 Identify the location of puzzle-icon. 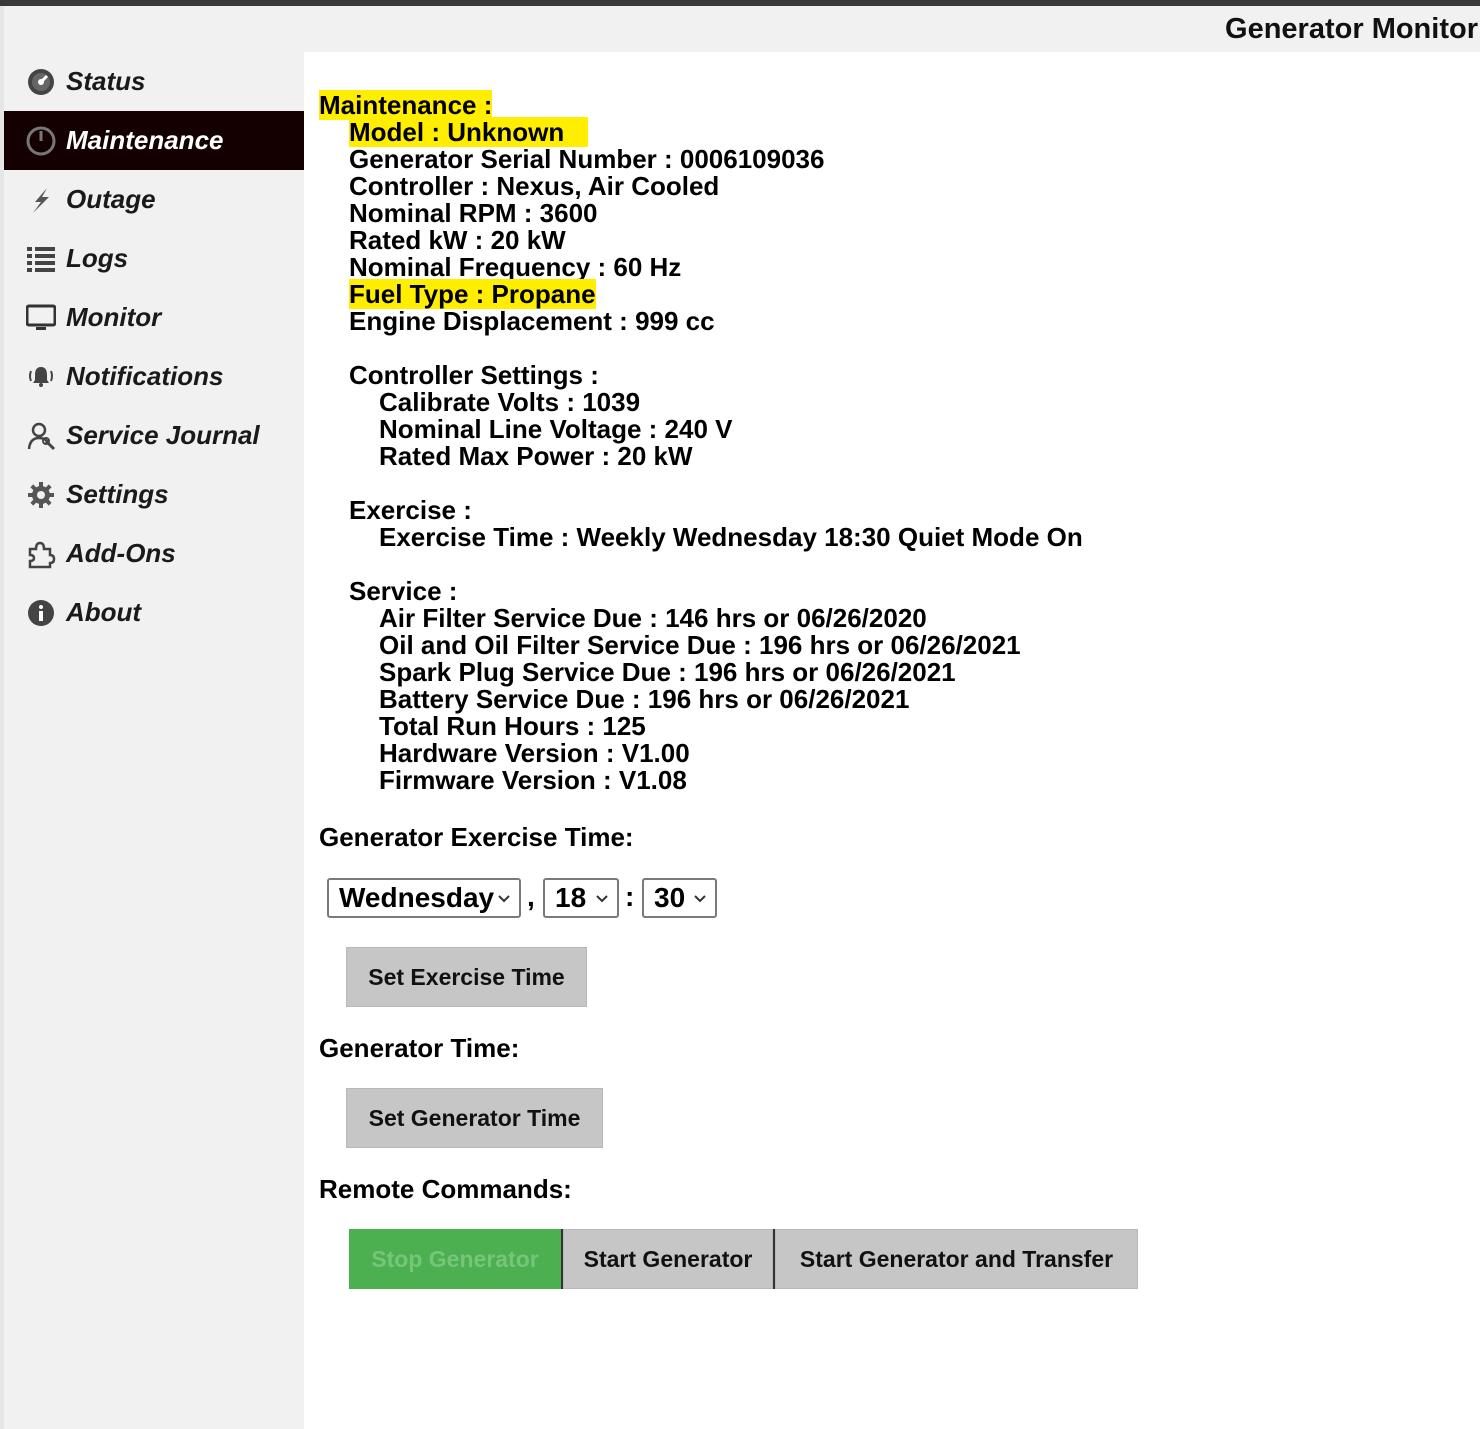
(41, 554).